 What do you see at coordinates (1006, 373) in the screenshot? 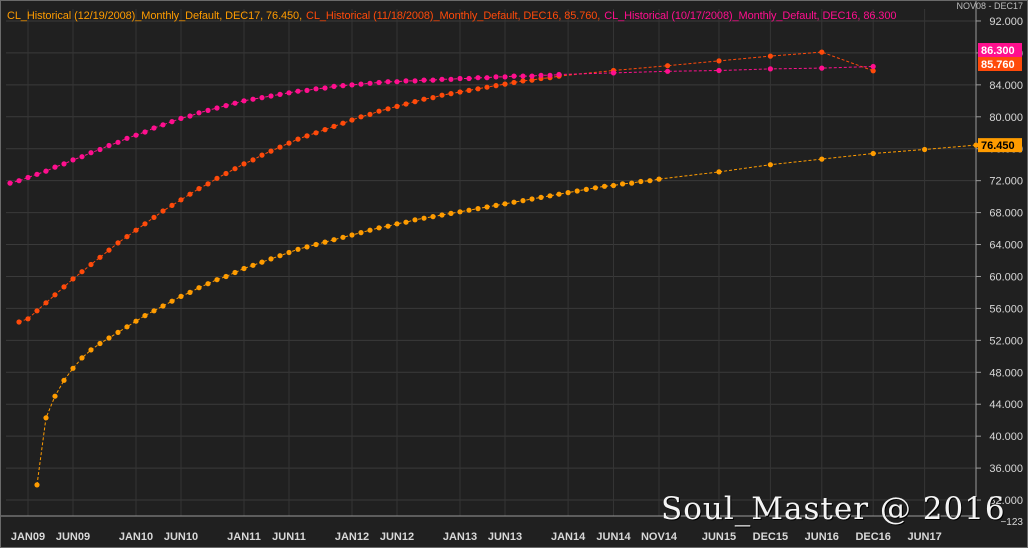
I see `y-tick-label: 48.000` at bounding box center [1006, 373].